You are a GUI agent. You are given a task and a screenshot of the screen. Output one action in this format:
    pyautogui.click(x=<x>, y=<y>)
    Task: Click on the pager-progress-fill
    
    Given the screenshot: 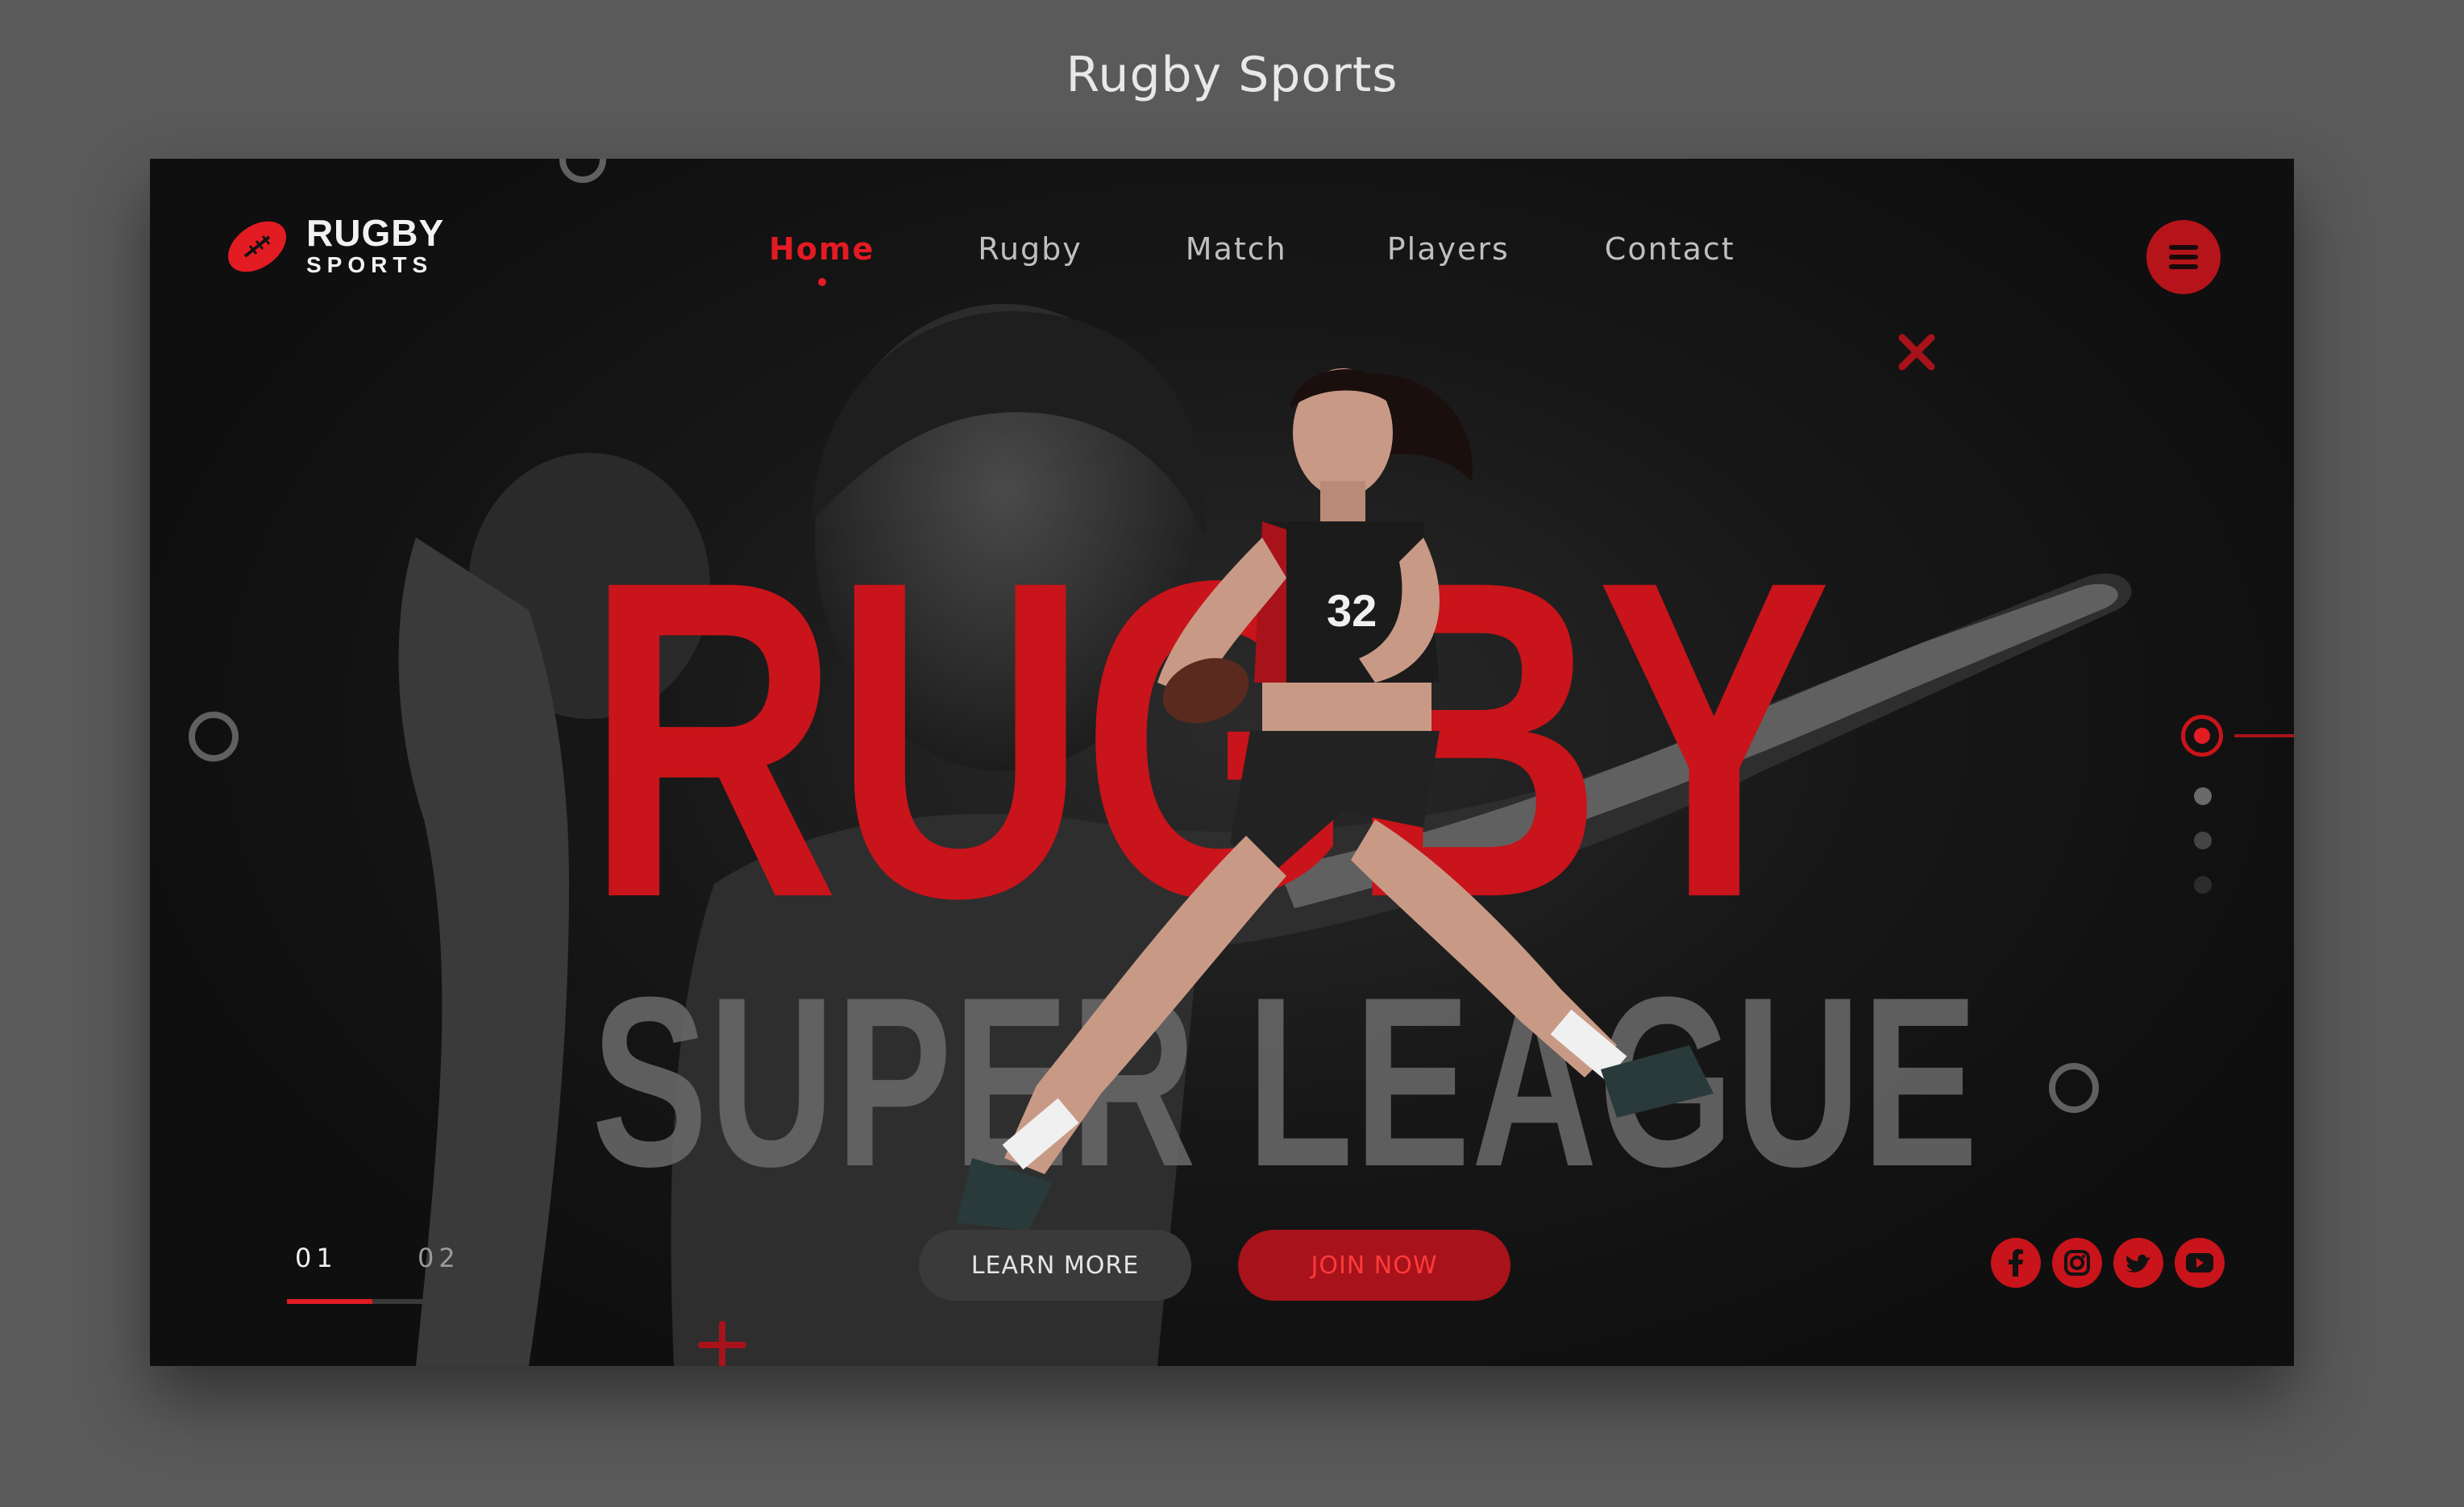 What is the action you would take?
    pyautogui.click(x=329, y=1301)
    